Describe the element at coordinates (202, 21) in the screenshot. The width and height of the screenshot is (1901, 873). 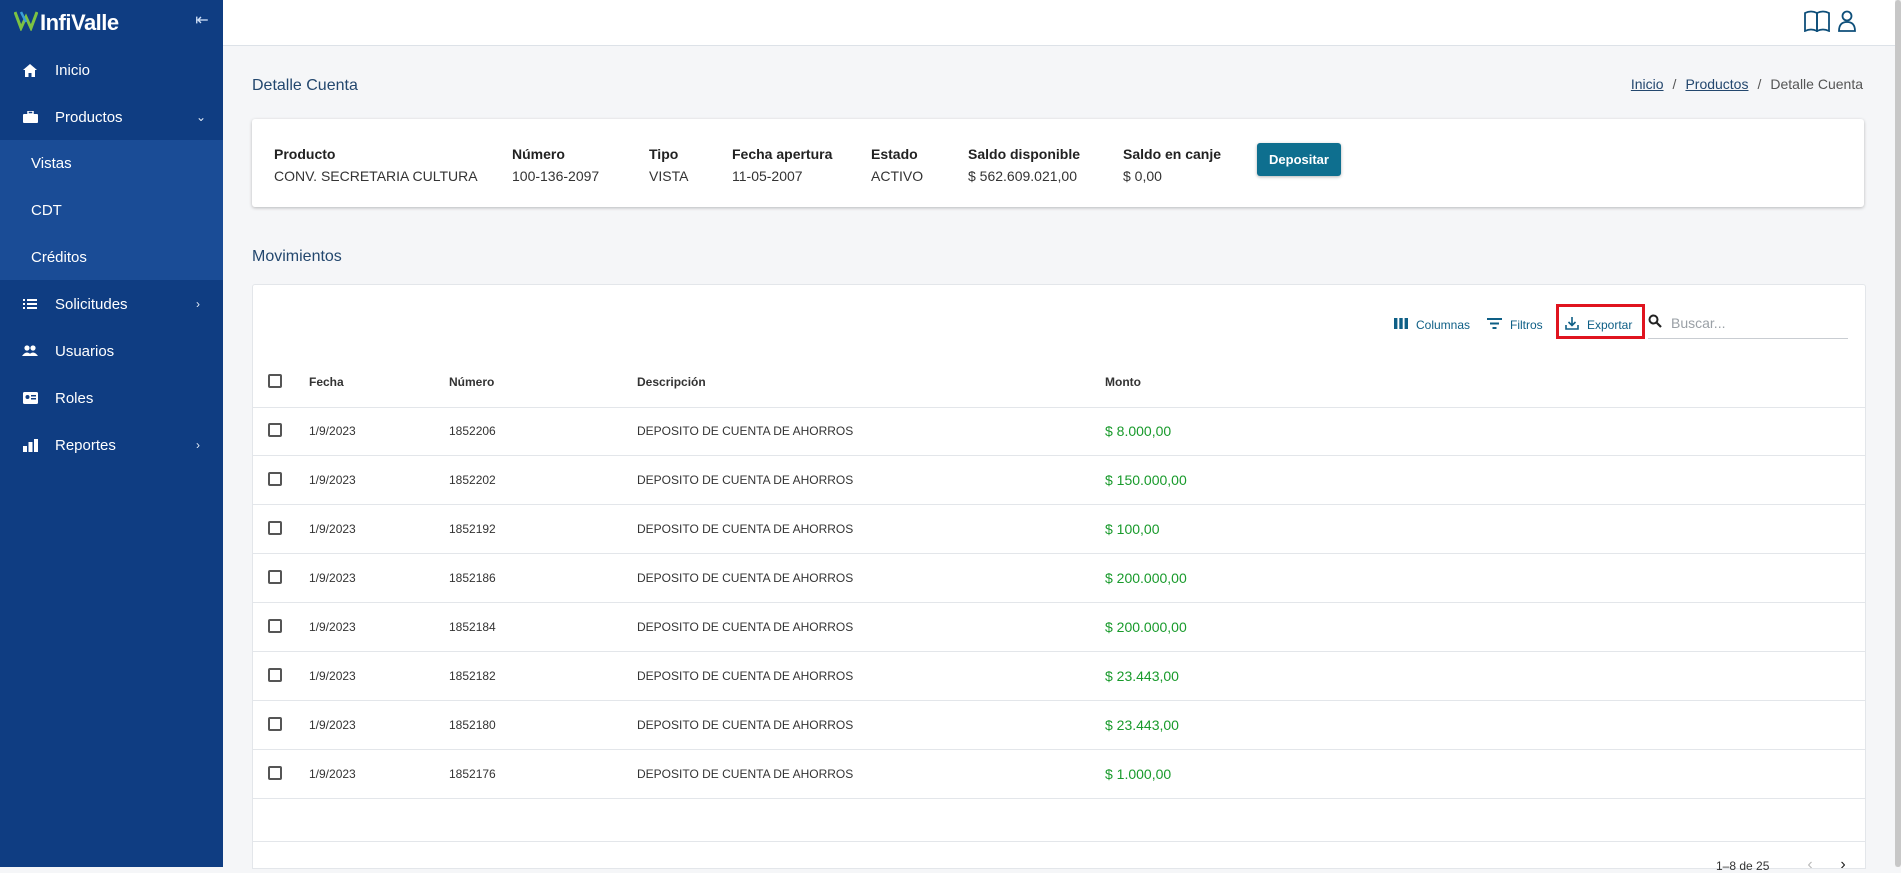
I see `collapse-sidebar-icon: ⇤` at that location.